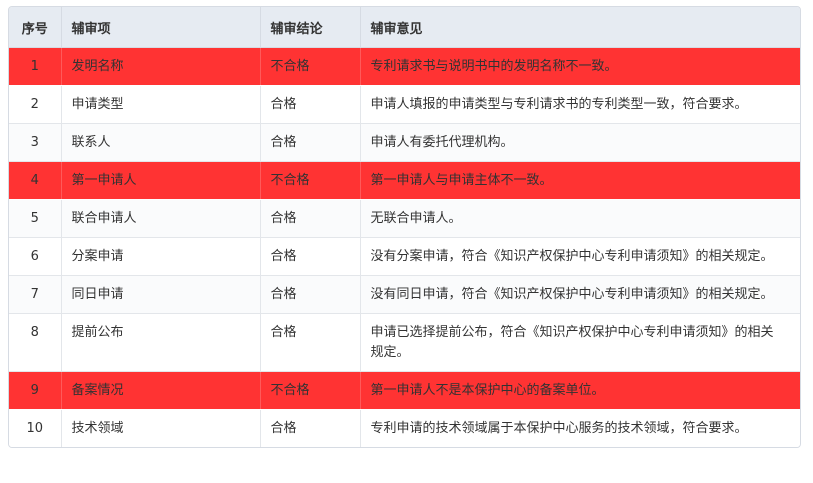  I want to click on table-header-row: 序号 辅审项 辅审结论 辅审意见, so click(404, 27).